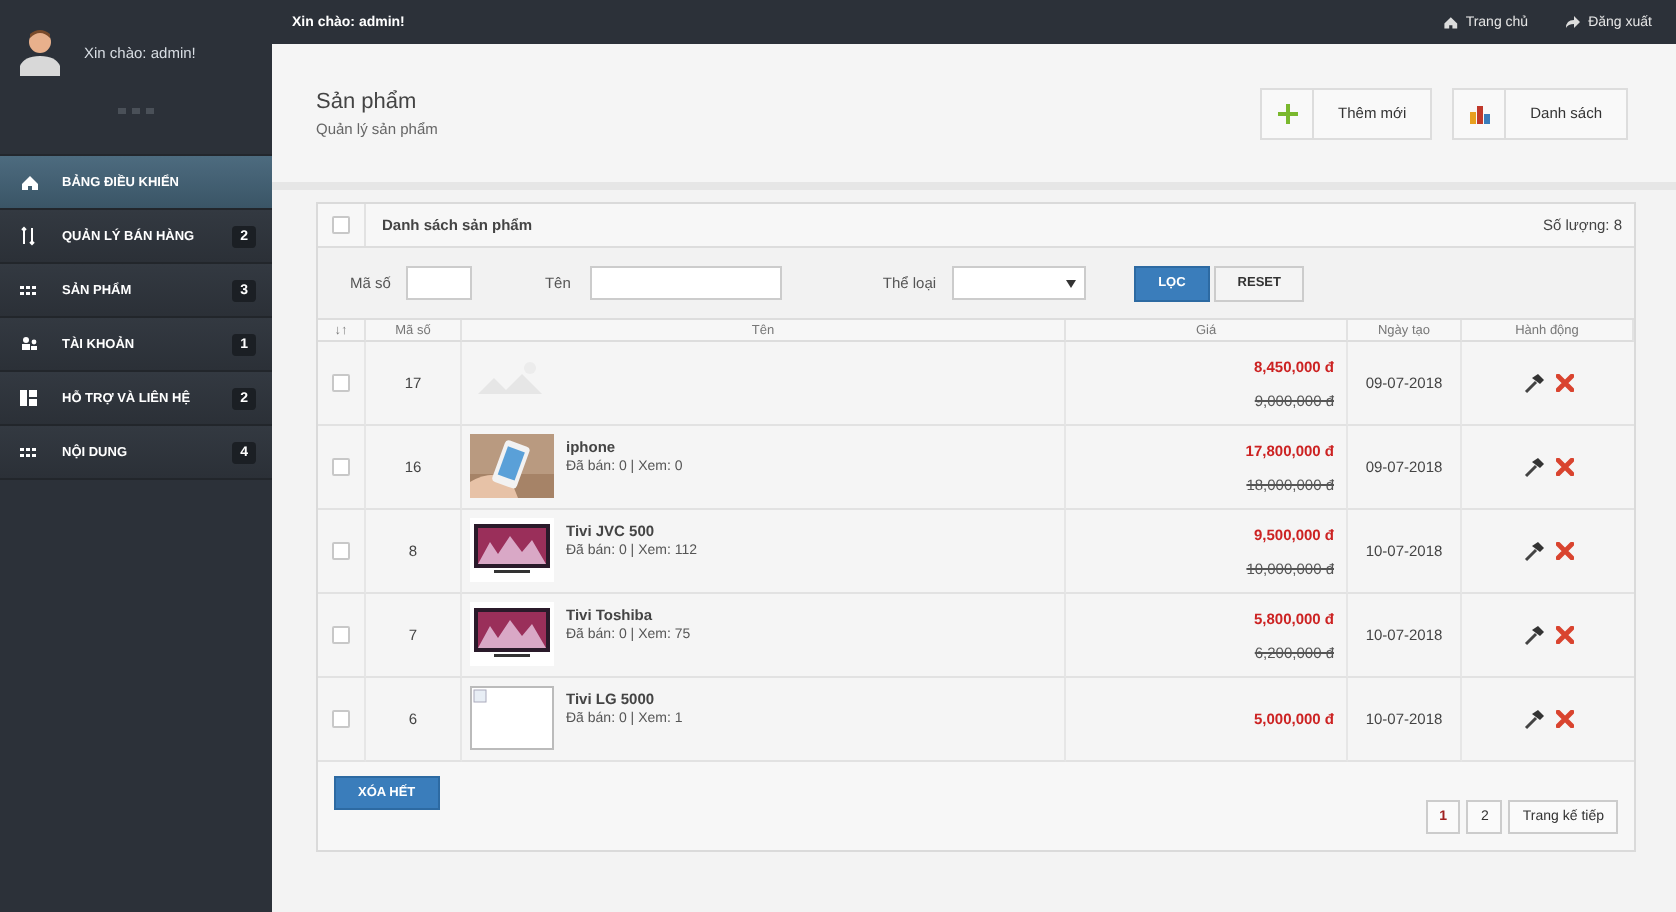 Image resolution: width=1676 pixels, height=912 pixels. I want to click on code-field, so click(439, 283).